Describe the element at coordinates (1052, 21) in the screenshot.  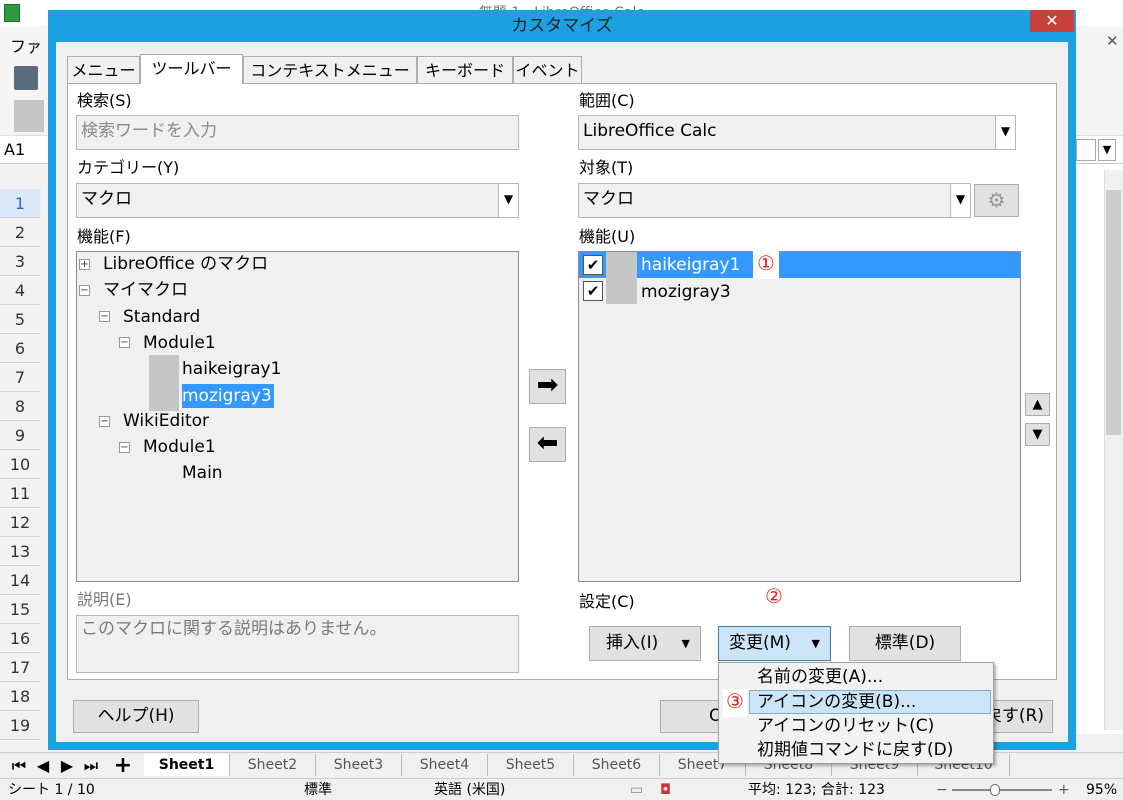
I see `dialog-close-button: ✕` at that location.